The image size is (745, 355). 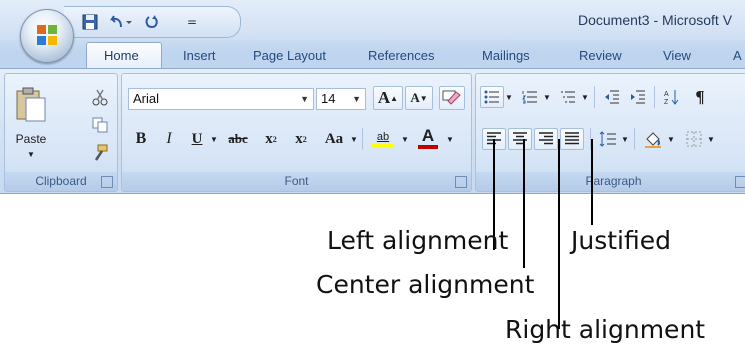 What do you see at coordinates (605, 329) in the screenshot?
I see `right-alignment-label: Right alignment` at bounding box center [605, 329].